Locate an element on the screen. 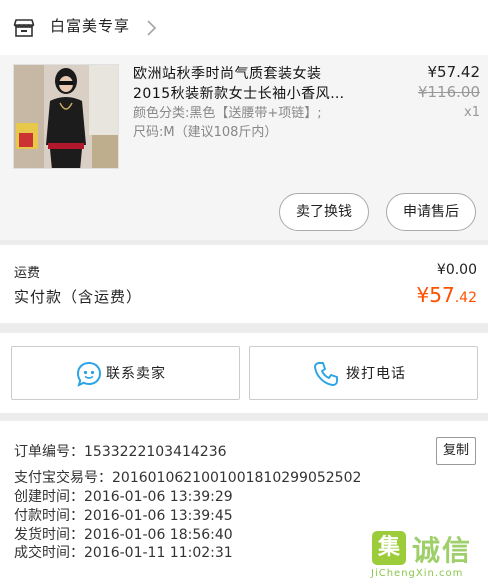 This screenshot has height=580, width=488. product-spec: 颜色分类:黑色【送腰带+项链】; 尺码:M（建议108斤内） is located at coordinates (264, 123).